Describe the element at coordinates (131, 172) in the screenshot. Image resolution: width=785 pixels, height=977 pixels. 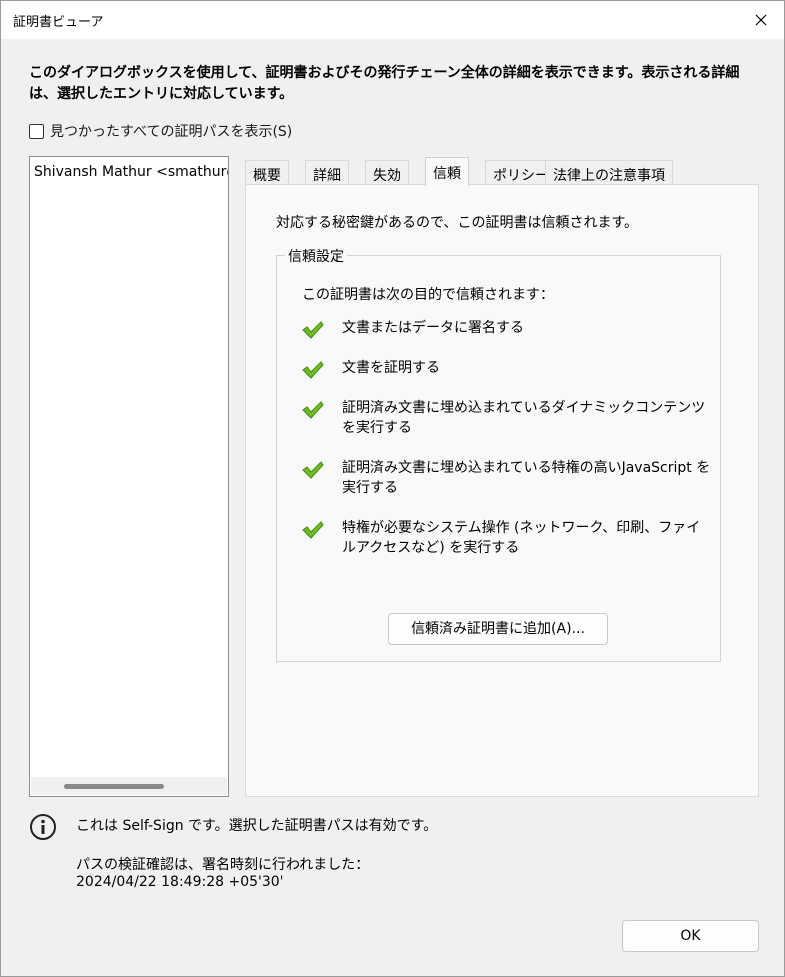
I see `tree-item-certificate: Shivansh Mathur <smathur@a` at that location.